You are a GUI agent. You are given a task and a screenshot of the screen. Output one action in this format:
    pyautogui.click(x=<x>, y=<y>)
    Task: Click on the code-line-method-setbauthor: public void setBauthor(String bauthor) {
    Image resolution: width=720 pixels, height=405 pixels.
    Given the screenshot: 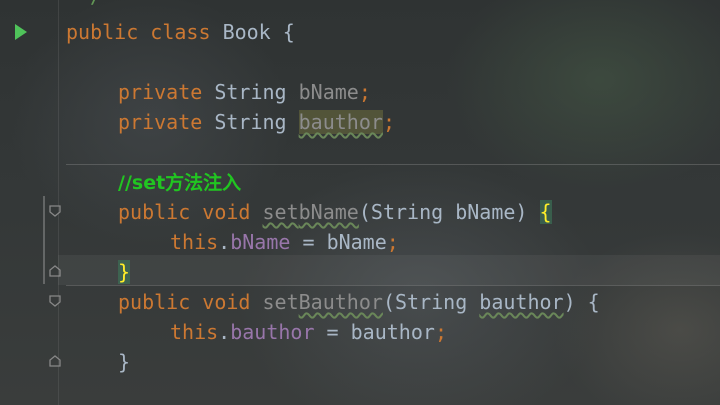 What is the action you would take?
    pyautogui.click(x=359, y=302)
    